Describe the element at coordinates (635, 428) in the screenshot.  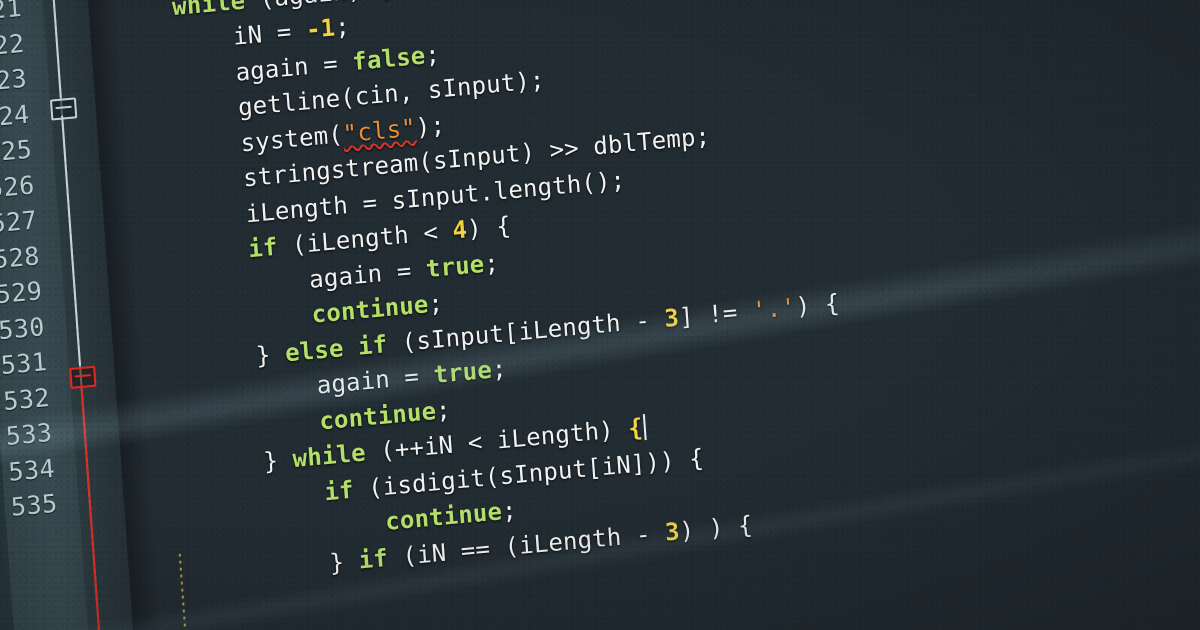
I see `code-token-caret-brace: {` at that location.